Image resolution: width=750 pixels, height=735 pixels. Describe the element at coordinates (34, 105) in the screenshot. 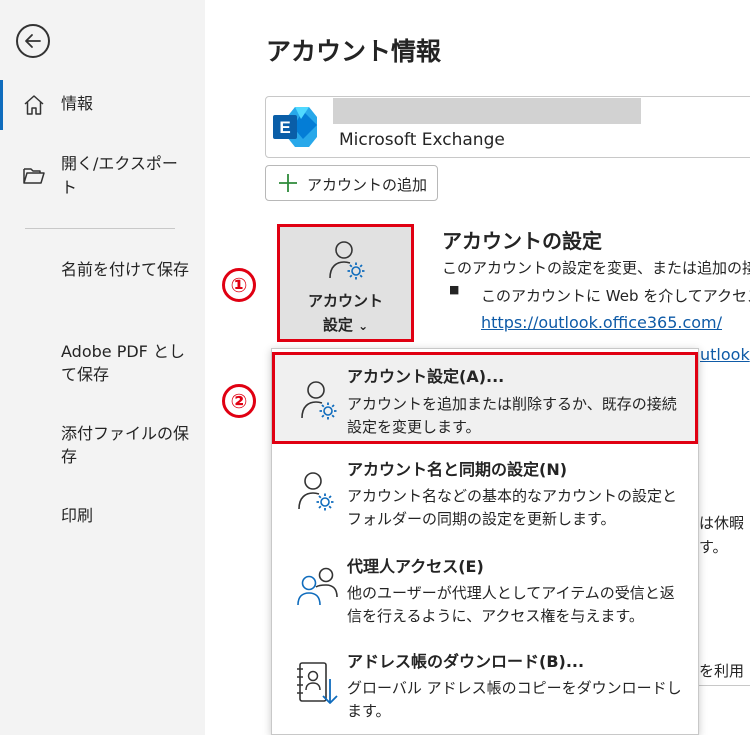

I see `home-icon` at that location.